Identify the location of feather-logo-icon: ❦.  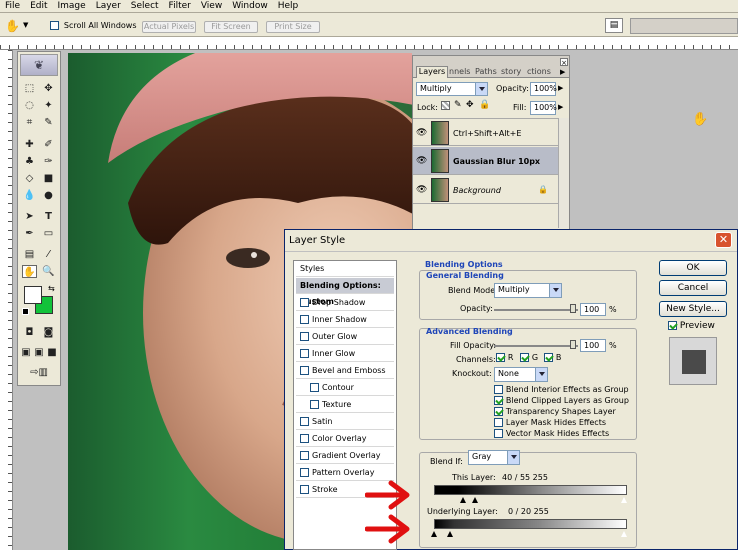
(39, 65).